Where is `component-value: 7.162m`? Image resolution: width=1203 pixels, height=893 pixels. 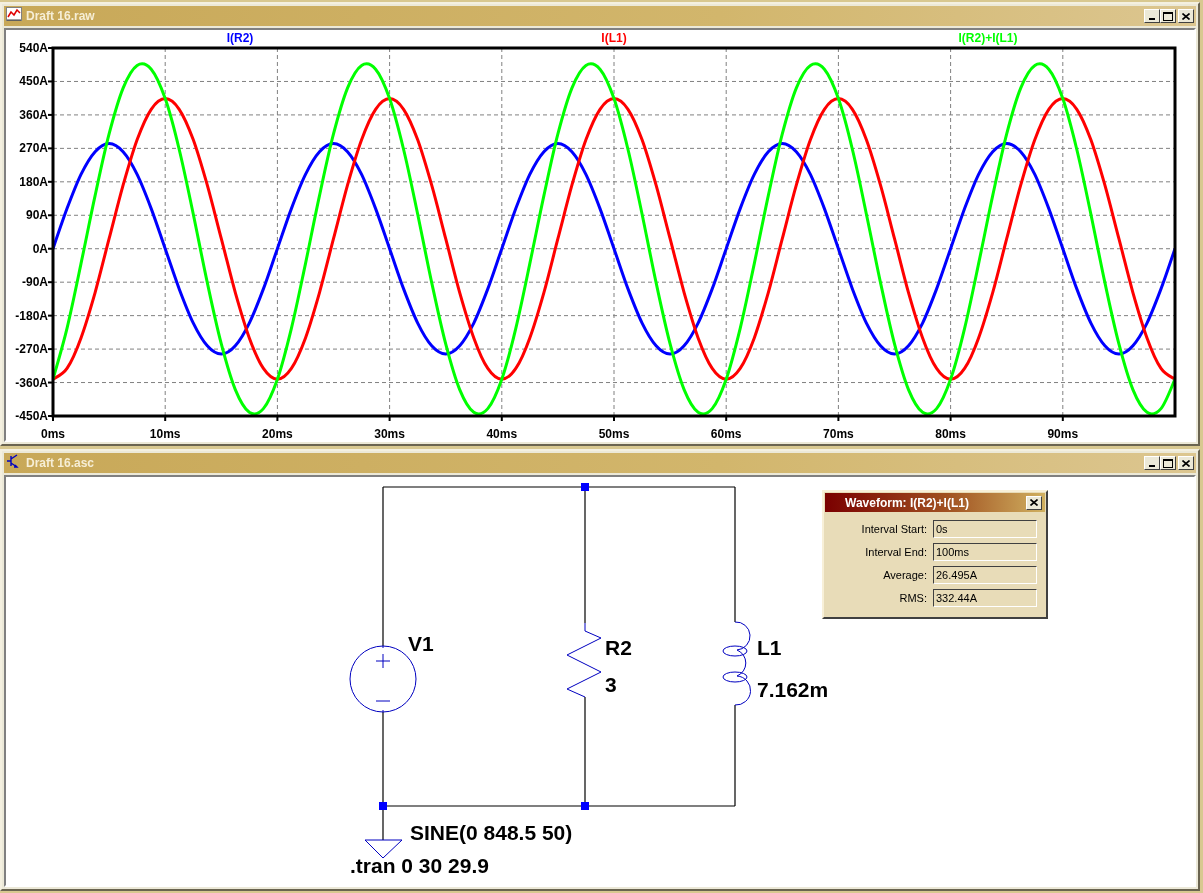
component-value: 7.162m is located at coordinates (793, 689).